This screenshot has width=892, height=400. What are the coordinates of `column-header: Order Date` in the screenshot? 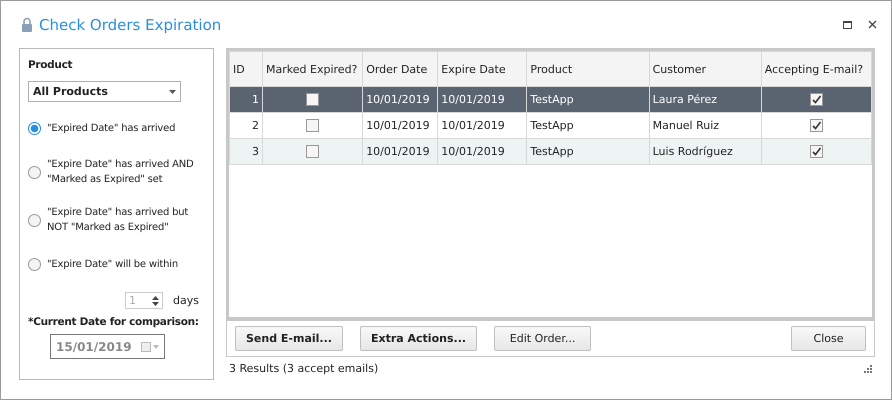 It's located at (400, 69).